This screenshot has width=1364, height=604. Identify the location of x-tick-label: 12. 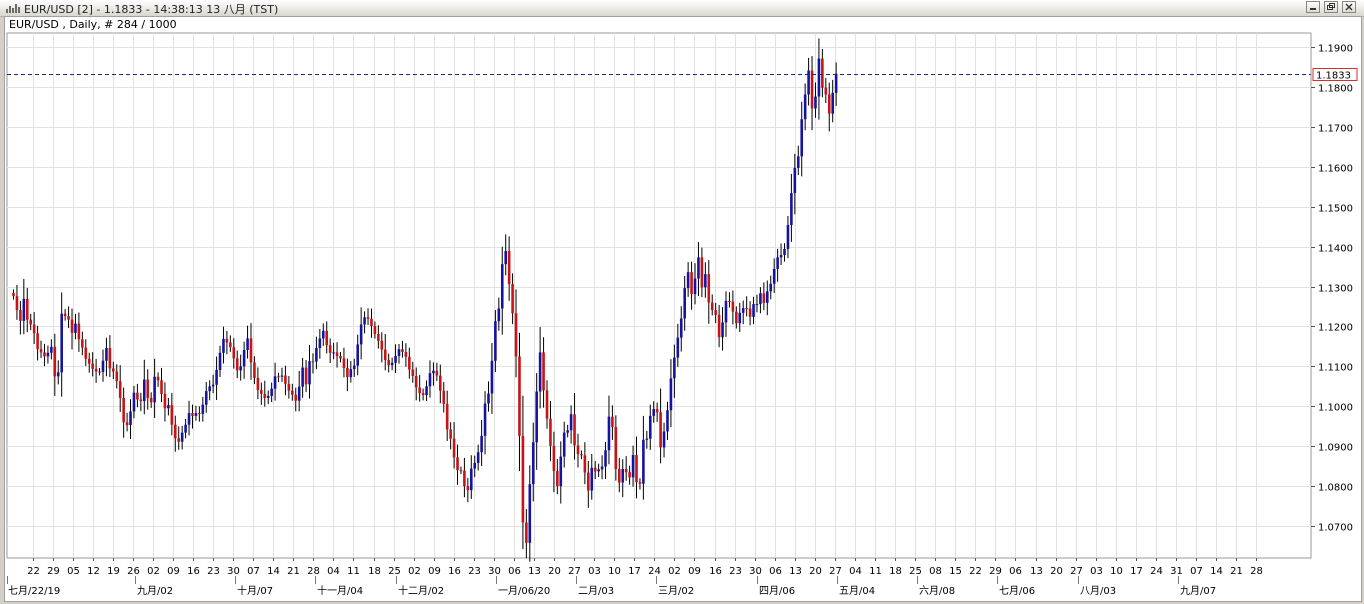
(93, 571).